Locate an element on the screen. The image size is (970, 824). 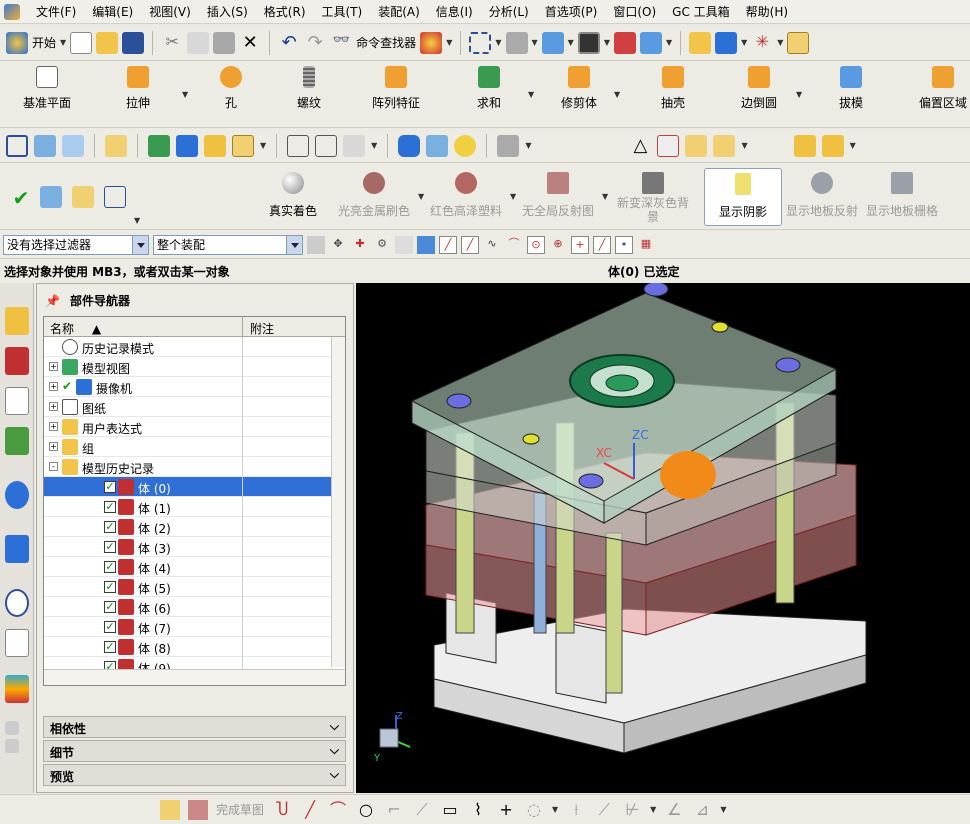
unite-dropdown-icon: ▼ is located at coordinates (531, 94).